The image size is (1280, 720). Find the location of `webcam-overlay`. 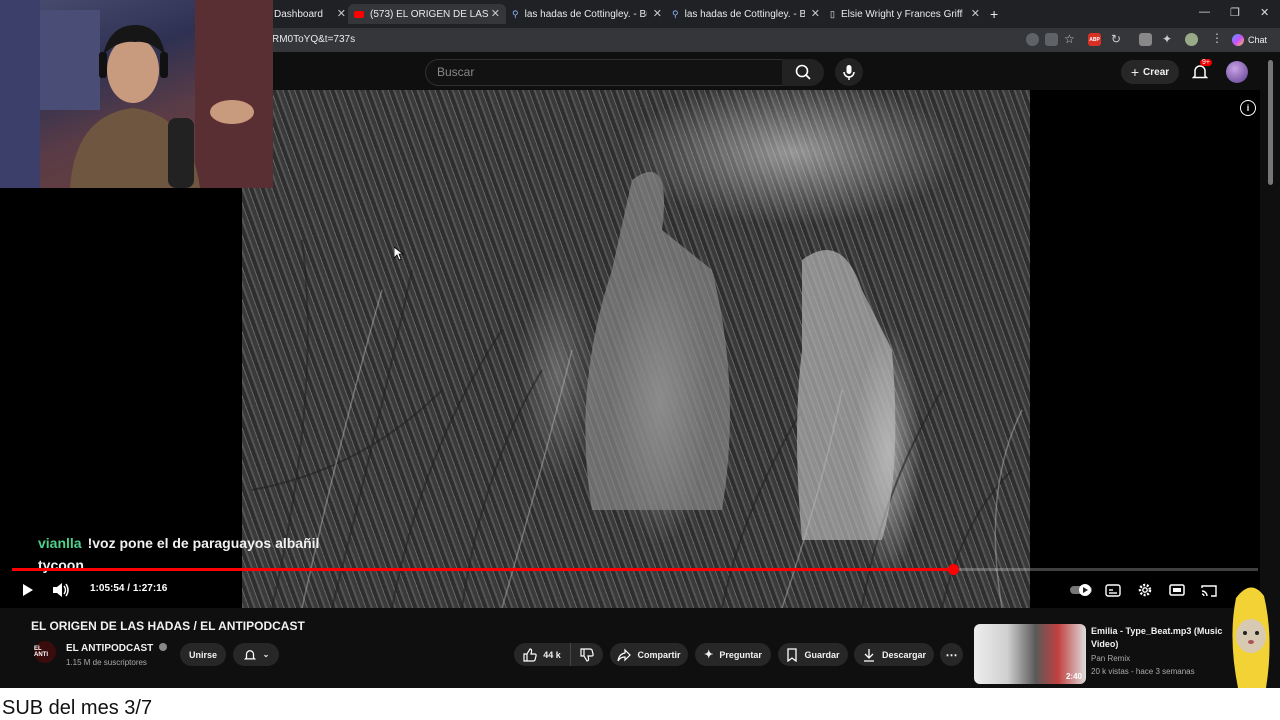

webcam-overlay is located at coordinates (136, 94).